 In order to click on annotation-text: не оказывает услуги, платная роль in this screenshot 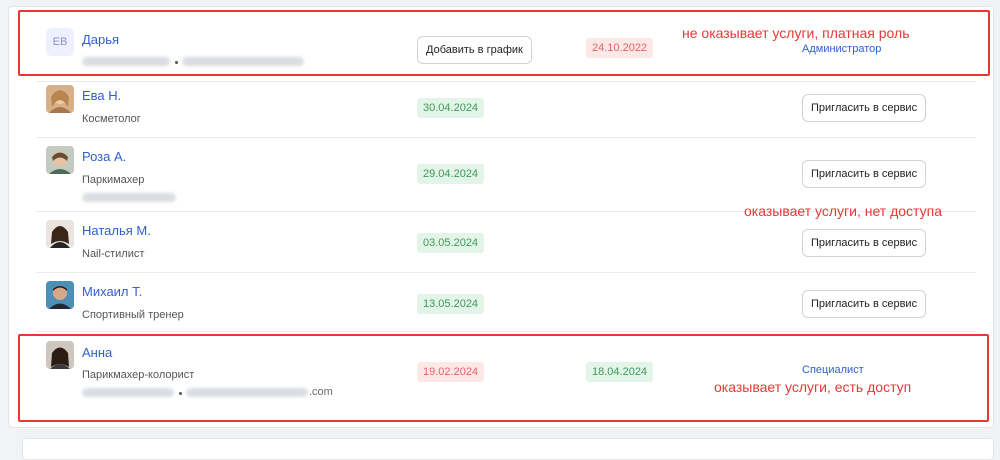, I will do `click(796, 33)`.